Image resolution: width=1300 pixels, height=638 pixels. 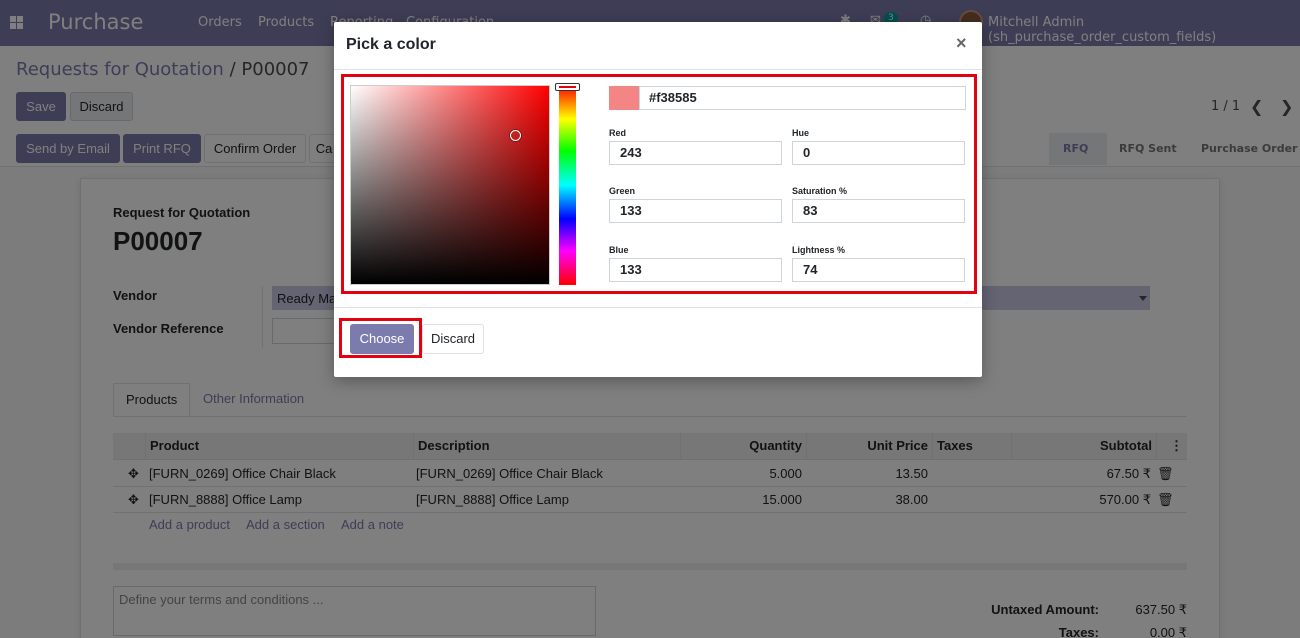 What do you see at coordinates (567, 185) in the screenshot?
I see `hue-slider-bar` at bounding box center [567, 185].